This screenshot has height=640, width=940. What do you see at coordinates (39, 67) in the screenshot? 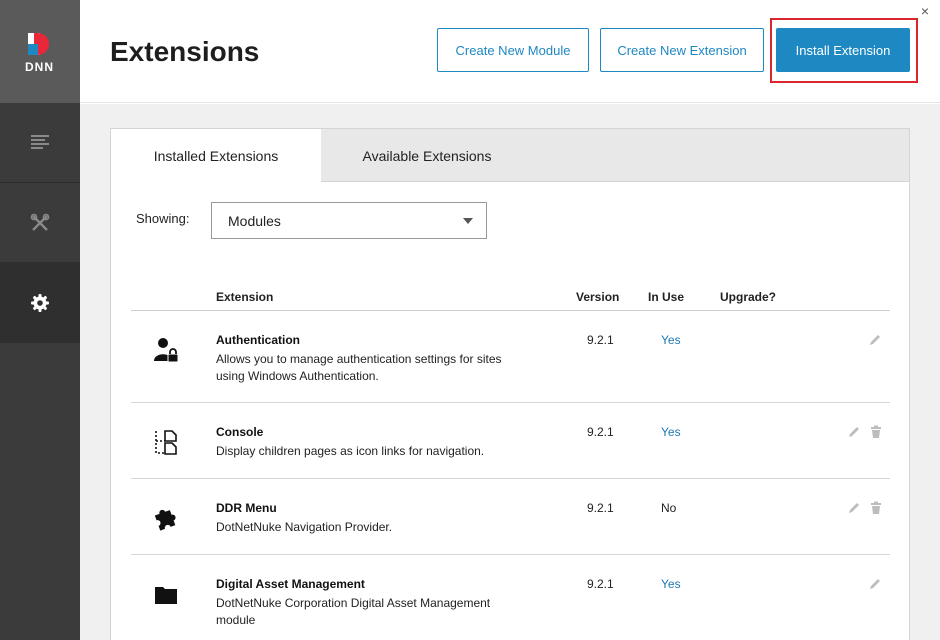
I see `logo-text: DNN` at bounding box center [39, 67].